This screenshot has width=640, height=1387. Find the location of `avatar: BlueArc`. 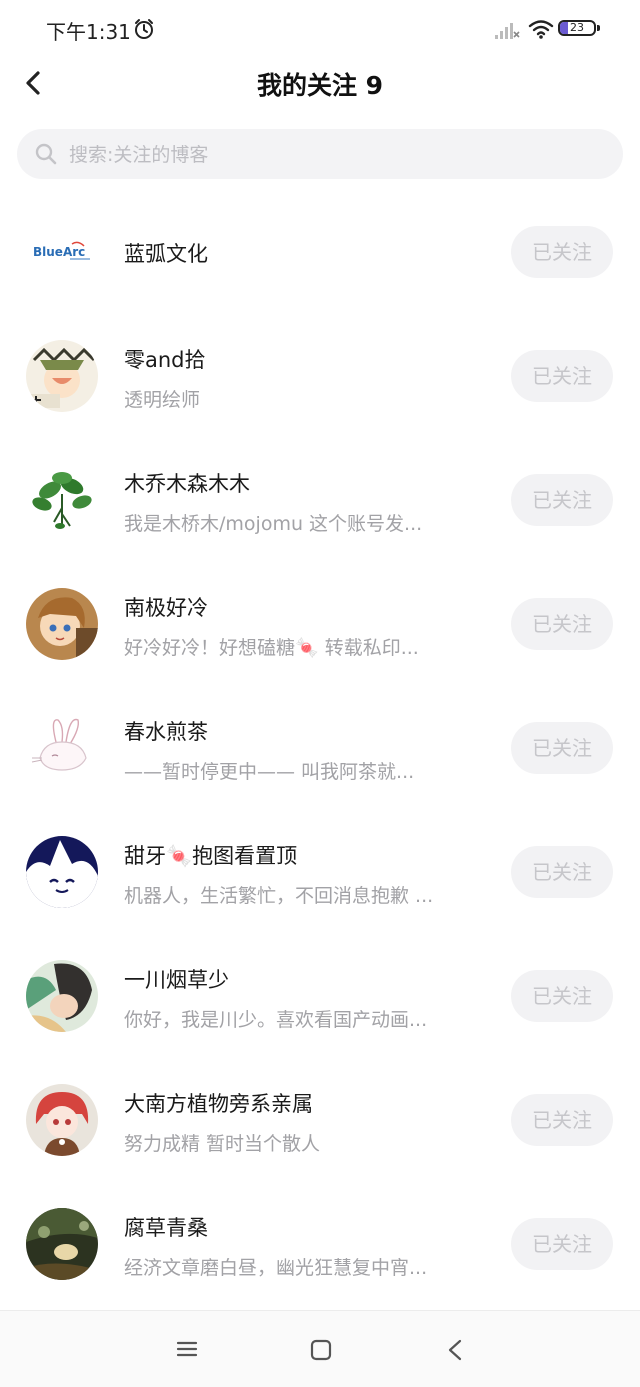

avatar: BlueArc is located at coordinates (62, 252).